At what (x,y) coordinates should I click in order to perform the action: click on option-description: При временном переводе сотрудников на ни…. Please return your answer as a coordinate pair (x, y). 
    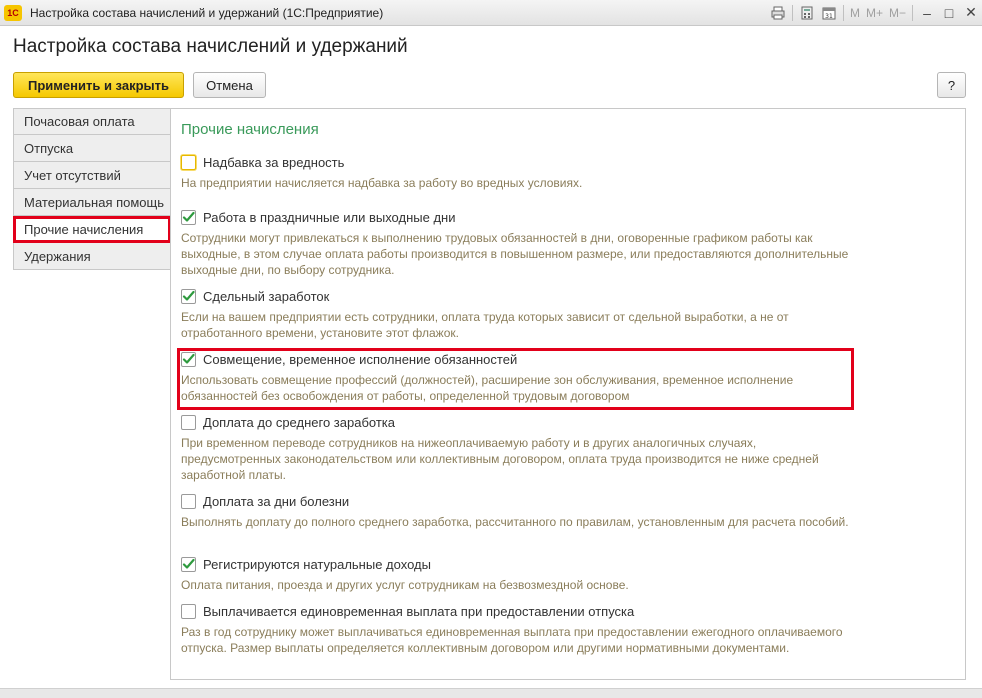
    Looking at the image, I should click on (500, 459).